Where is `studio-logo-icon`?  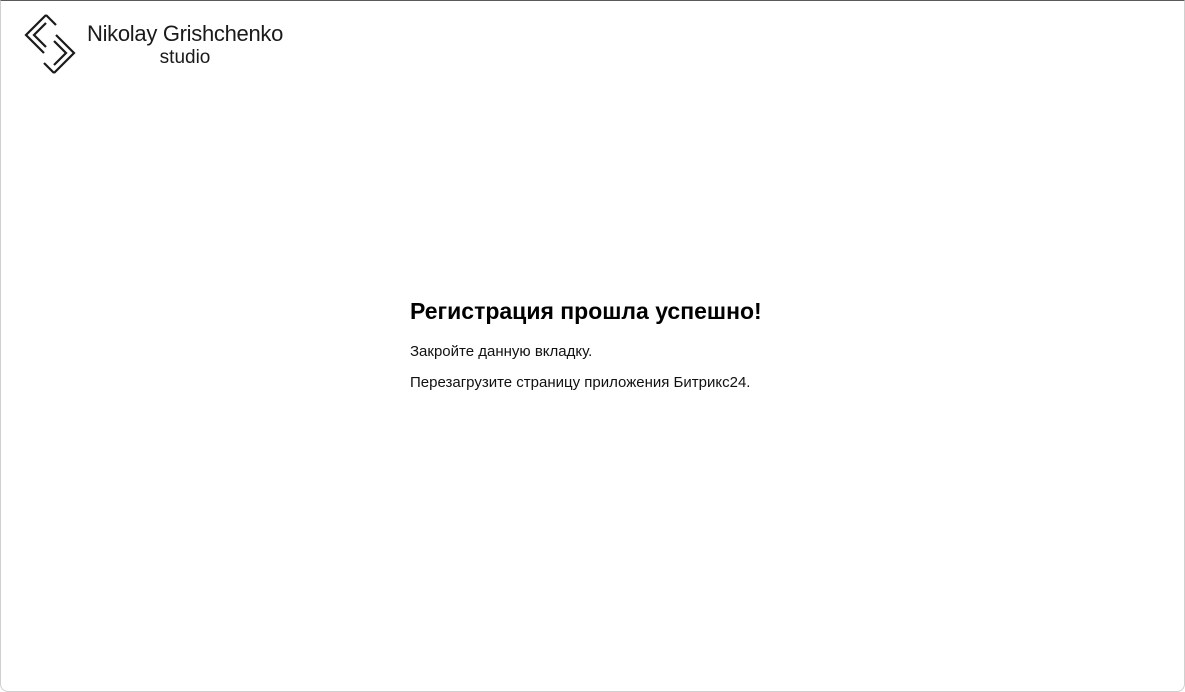 studio-logo-icon is located at coordinates (50, 44).